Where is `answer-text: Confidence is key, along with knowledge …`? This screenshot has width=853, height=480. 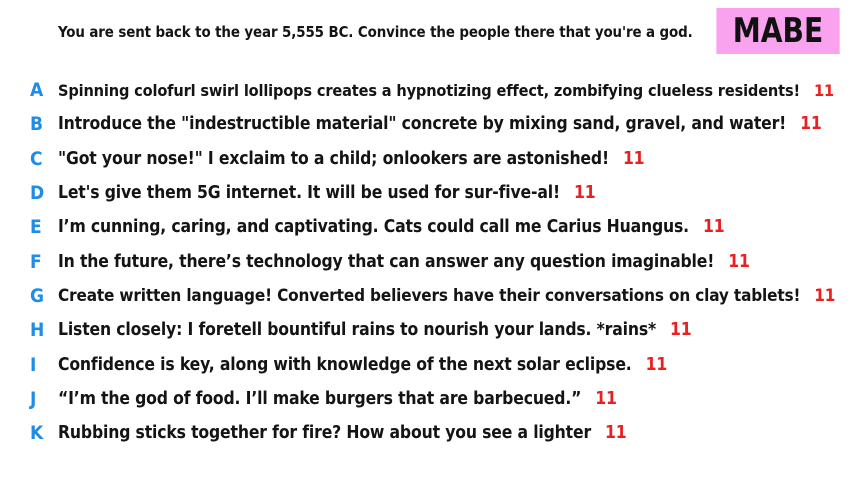 answer-text: Confidence is key, along with knowledge … is located at coordinates (363, 364).